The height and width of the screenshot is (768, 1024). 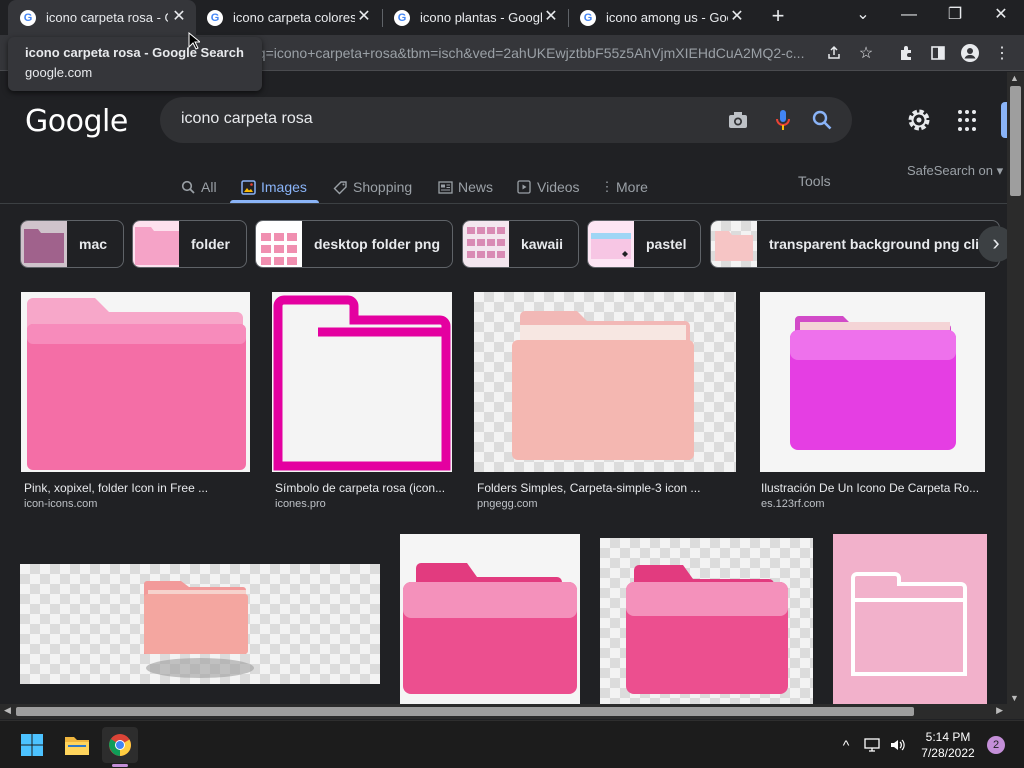 What do you see at coordinates (506, 120) in the screenshot?
I see `search-box: icono carpeta rosa` at bounding box center [506, 120].